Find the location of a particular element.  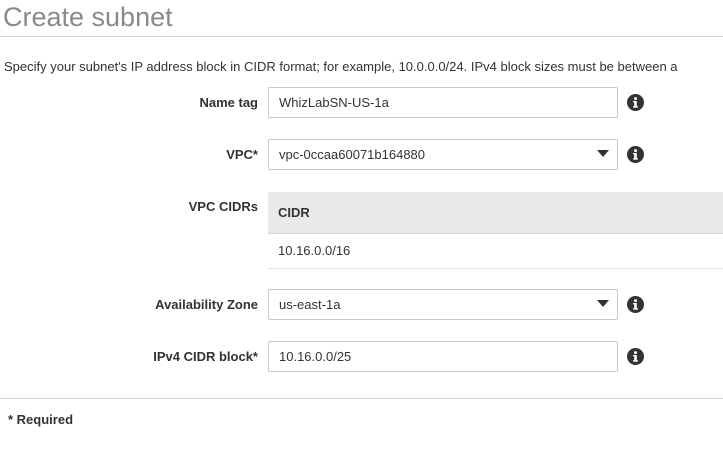

cidr-column-header: CIDR is located at coordinates (294, 212).